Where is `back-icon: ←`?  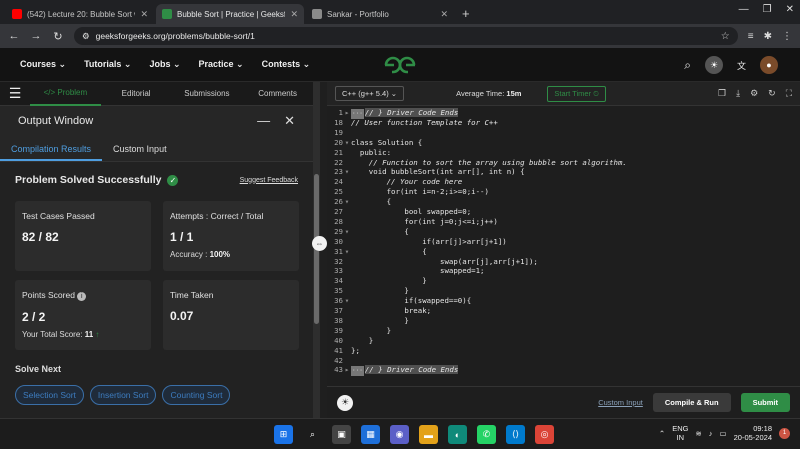
back-icon: ← is located at coordinates (14, 36).